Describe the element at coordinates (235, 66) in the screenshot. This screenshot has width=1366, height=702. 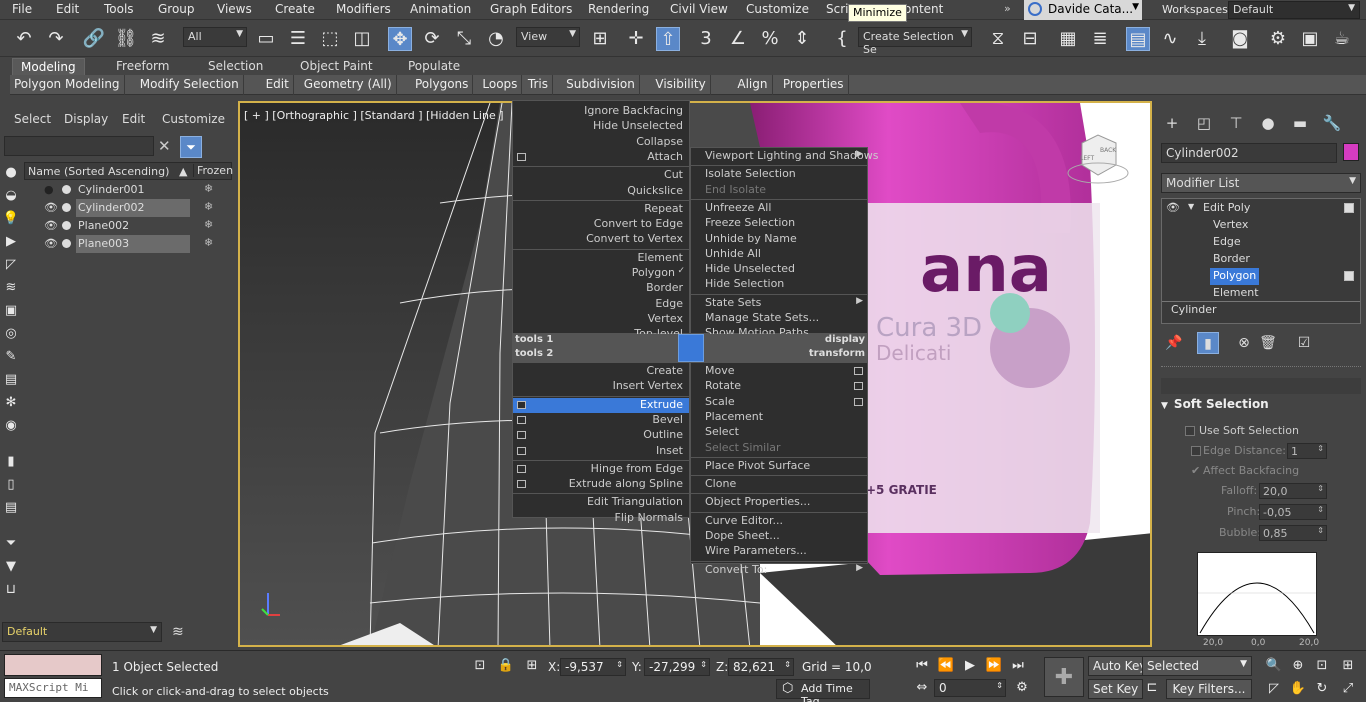
I see `ribbon-tab: Selection` at that location.